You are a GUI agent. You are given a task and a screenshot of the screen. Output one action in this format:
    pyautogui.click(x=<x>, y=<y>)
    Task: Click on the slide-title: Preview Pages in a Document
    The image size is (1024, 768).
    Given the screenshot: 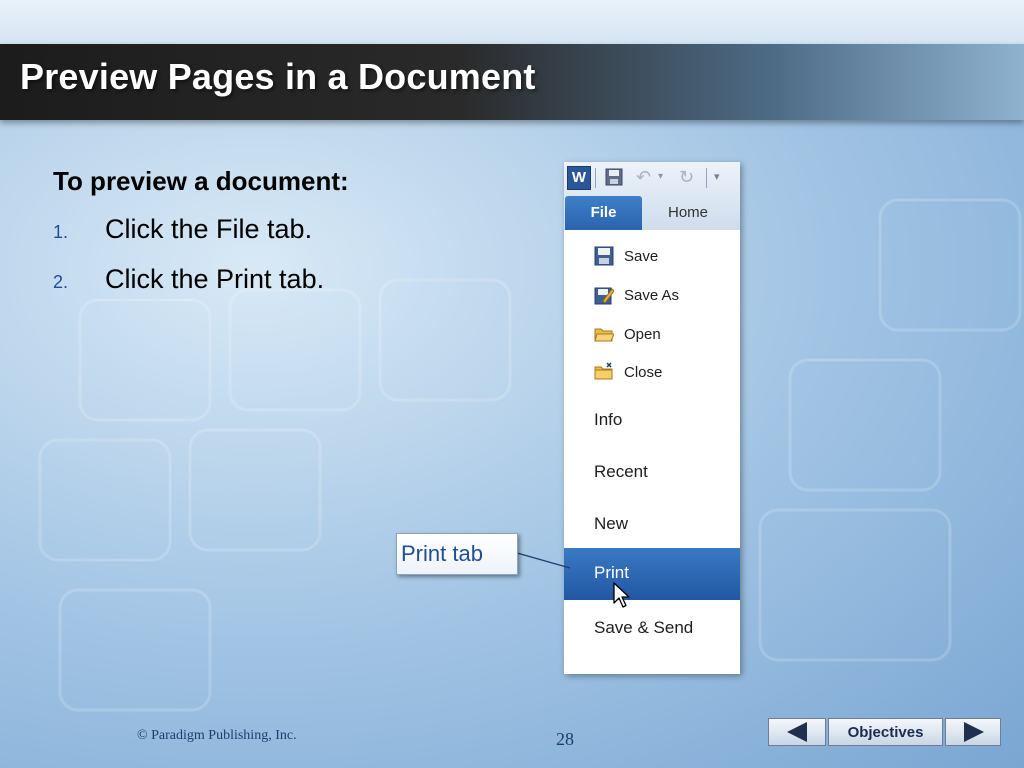 What is the action you would take?
    pyautogui.click(x=278, y=76)
    